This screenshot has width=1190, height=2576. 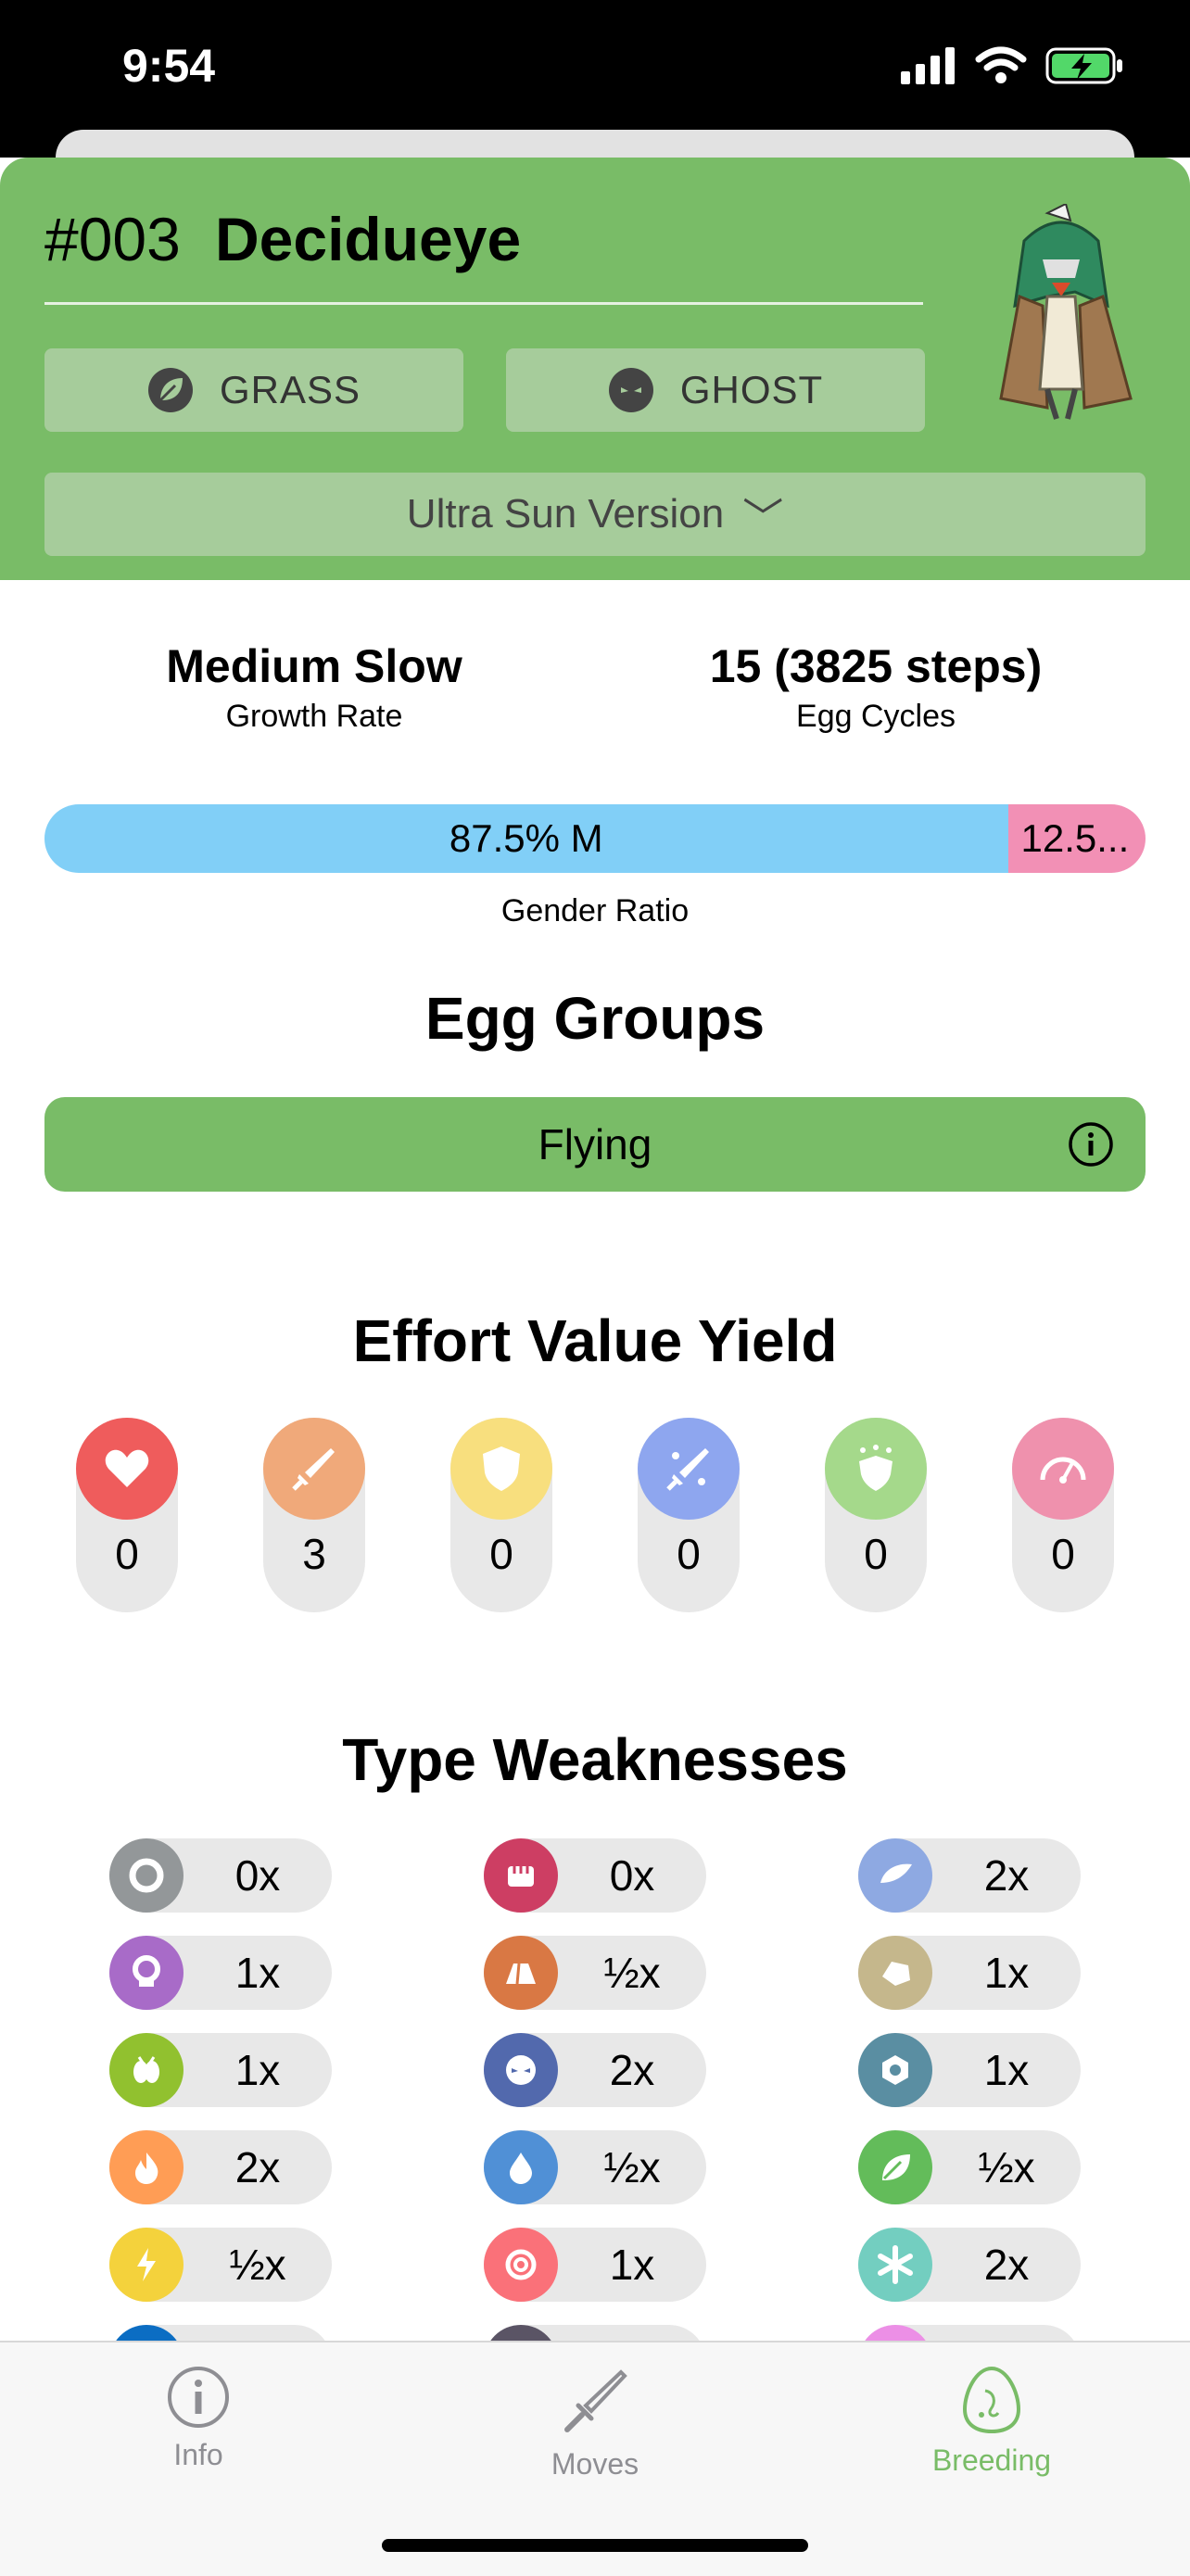 I want to click on ev-value-hp: 0, so click(x=127, y=1554).